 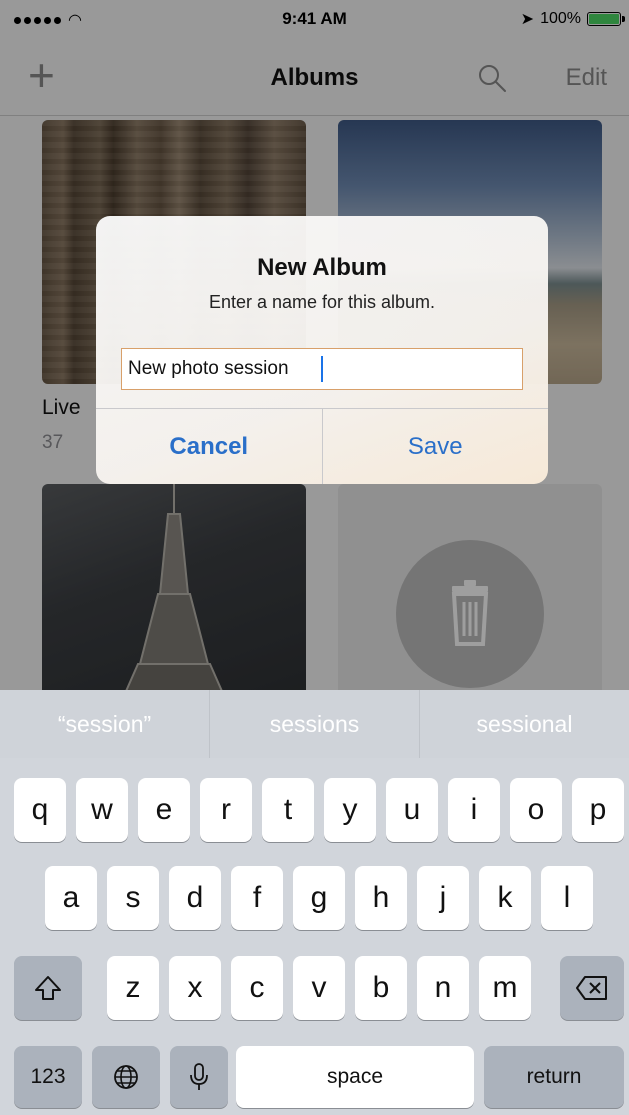 I want to click on key-i: i, so click(x=474, y=810).